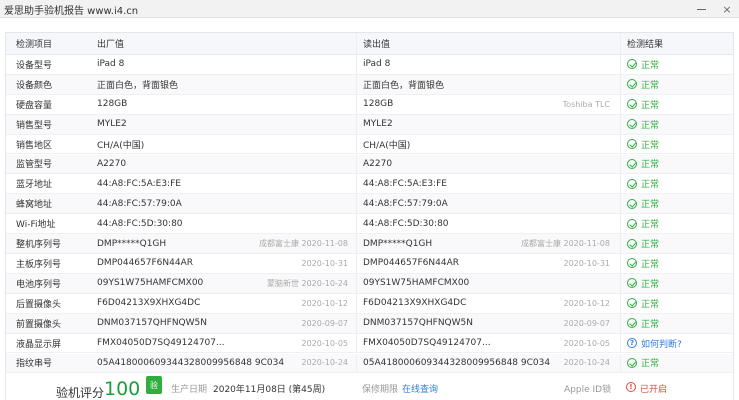 This screenshot has width=739, height=400. What do you see at coordinates (223, 144) in the screenshot?
I see `factory-value-cell: CH/A(中国)` at bounding box center [223, 144].